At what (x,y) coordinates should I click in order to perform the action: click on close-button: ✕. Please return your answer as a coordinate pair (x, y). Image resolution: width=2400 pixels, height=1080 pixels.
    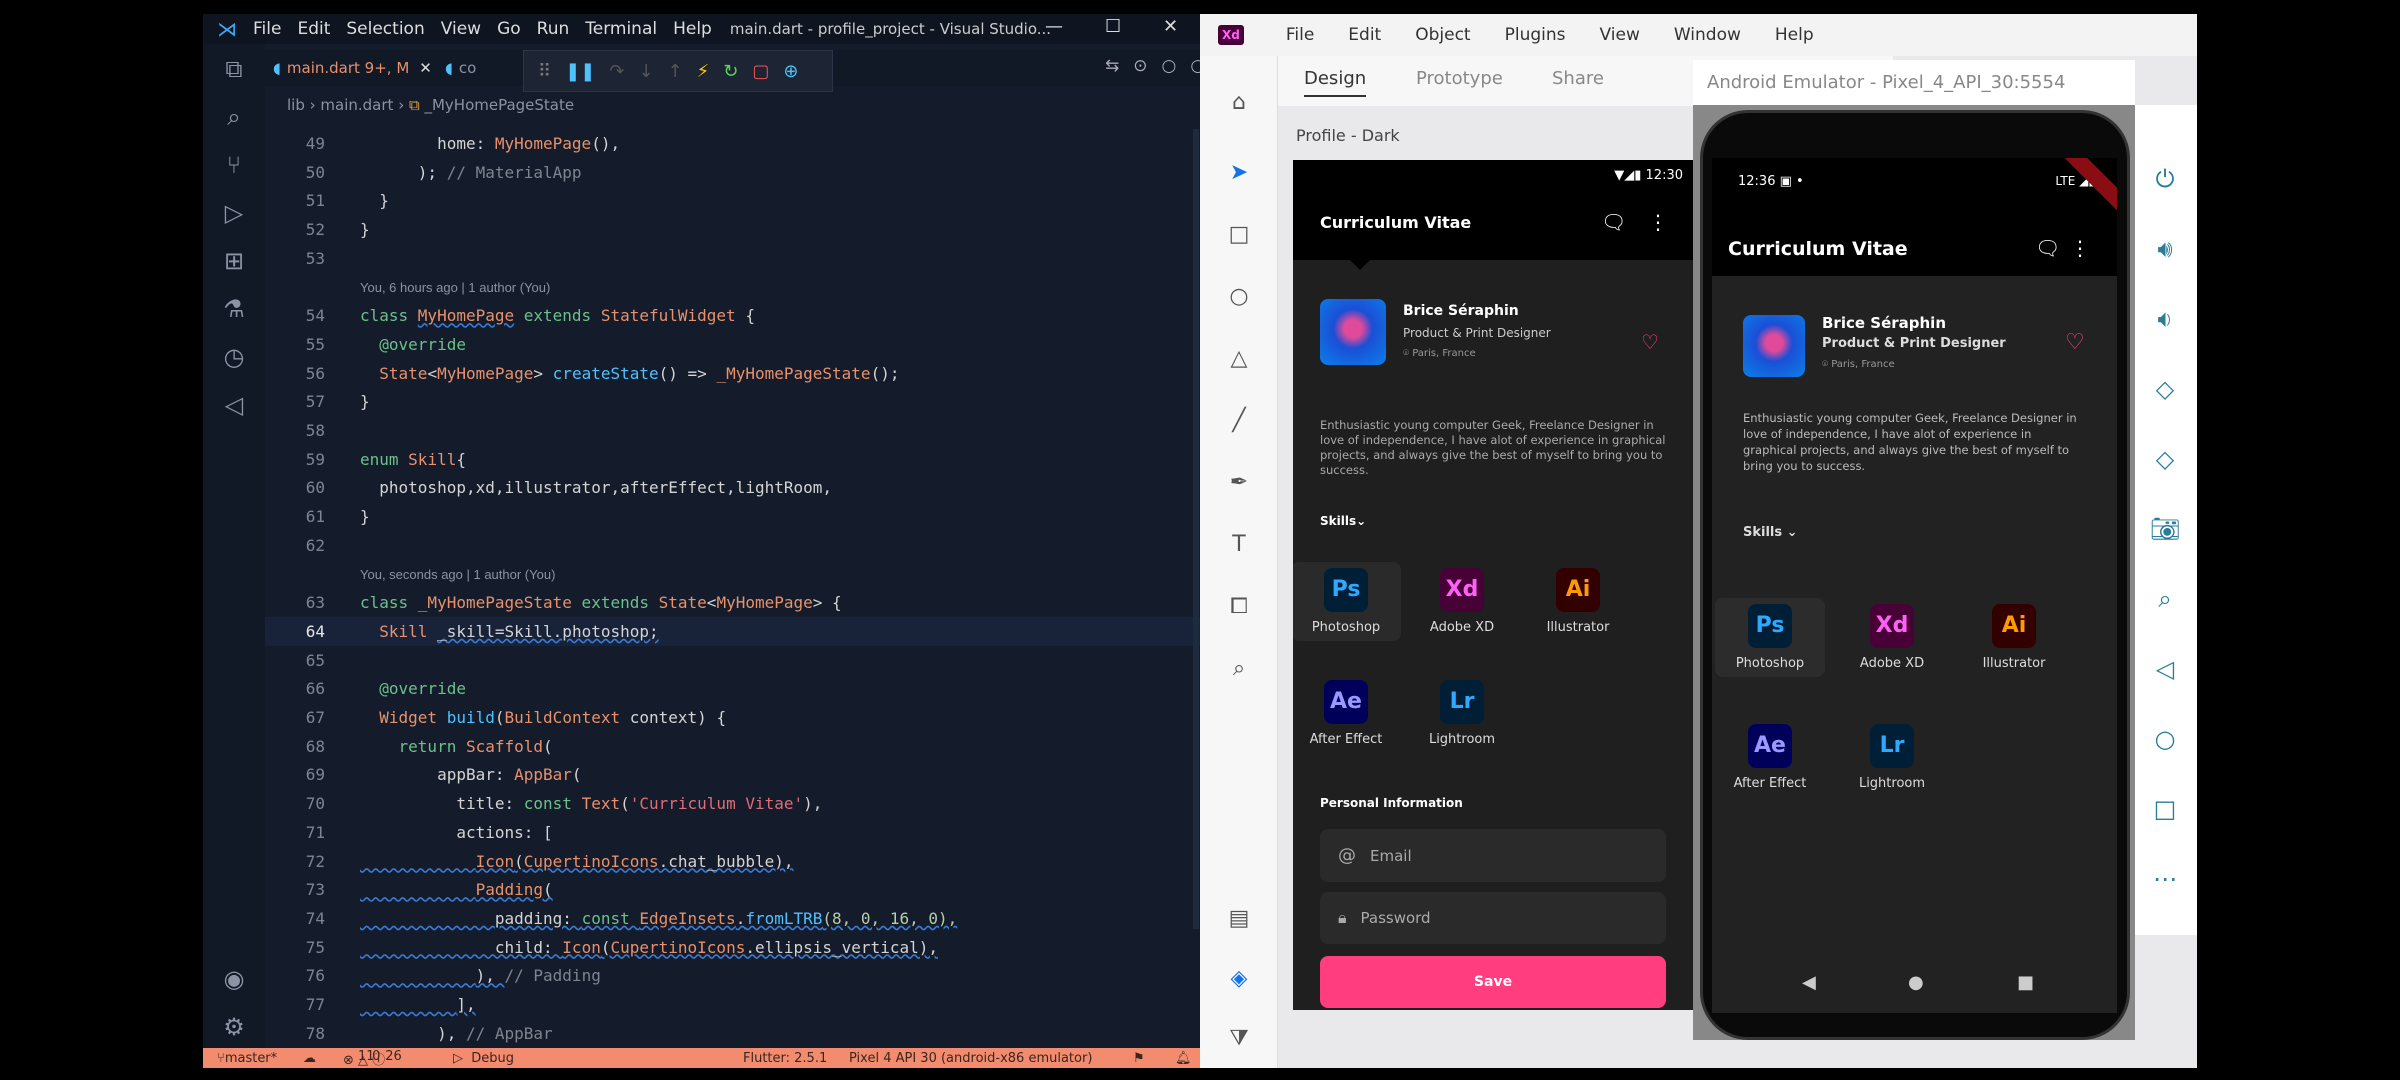
    Looking at the image, I should click on (1170, 26).